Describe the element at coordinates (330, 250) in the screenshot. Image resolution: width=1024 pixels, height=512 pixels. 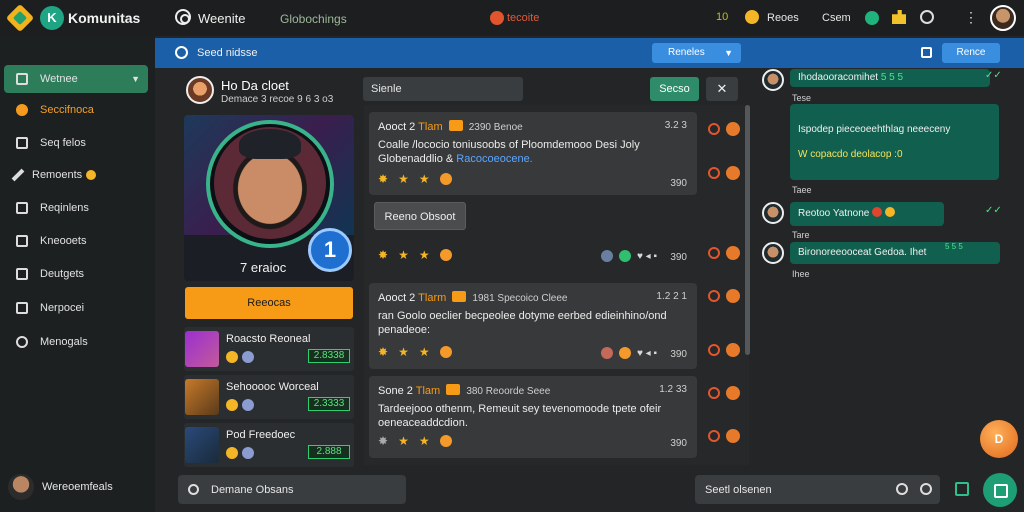
I see `level-badge: 1` at that location.